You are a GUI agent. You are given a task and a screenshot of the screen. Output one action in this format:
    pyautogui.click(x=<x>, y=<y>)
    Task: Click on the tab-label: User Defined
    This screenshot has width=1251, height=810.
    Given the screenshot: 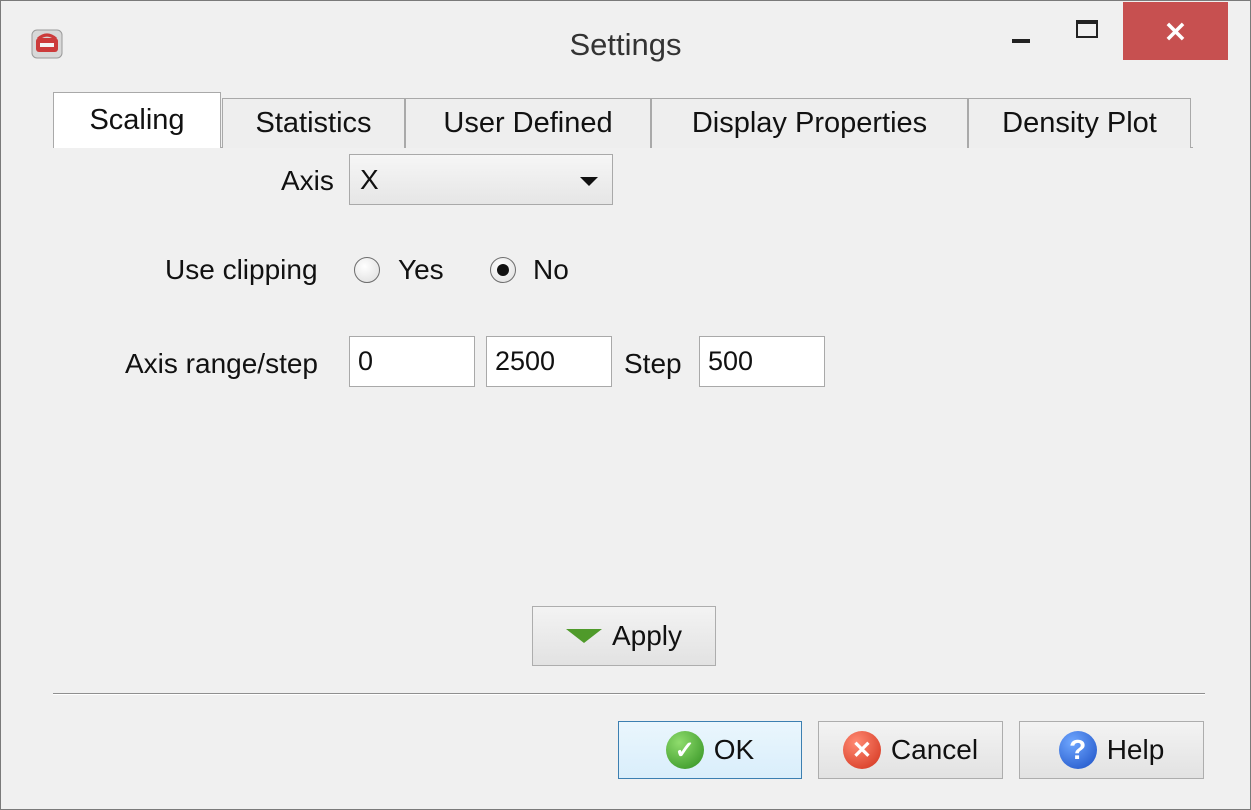 What is the action you would take?
    pyautogui.click(x=528, y=123)
    